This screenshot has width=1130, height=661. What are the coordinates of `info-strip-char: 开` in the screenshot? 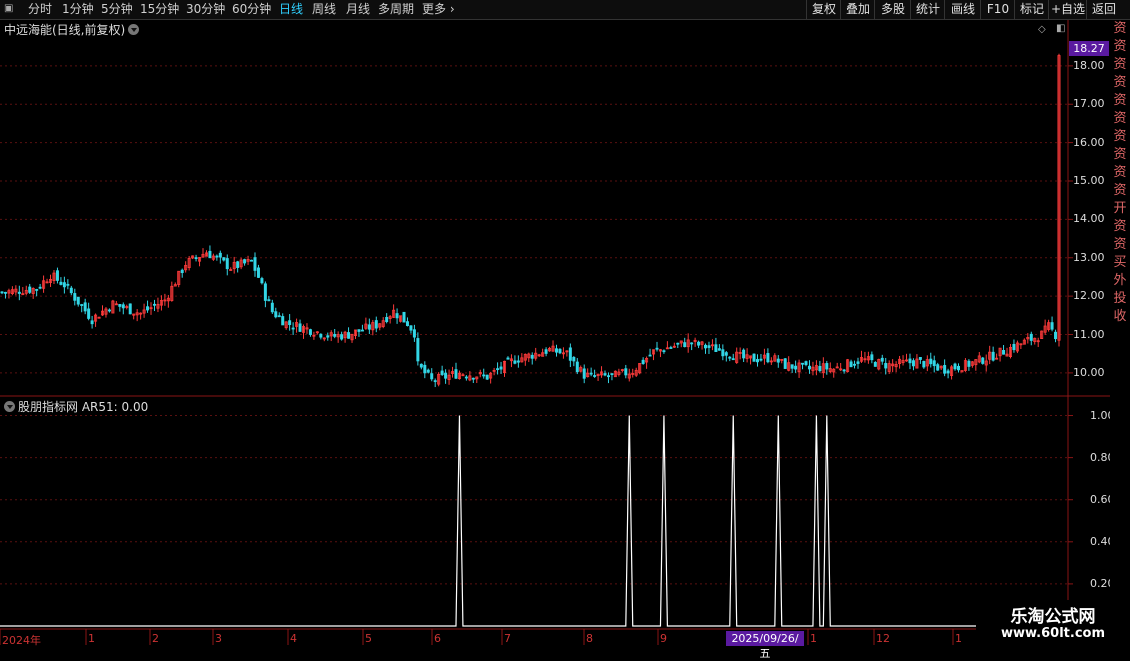 It's located at (1120, 208).